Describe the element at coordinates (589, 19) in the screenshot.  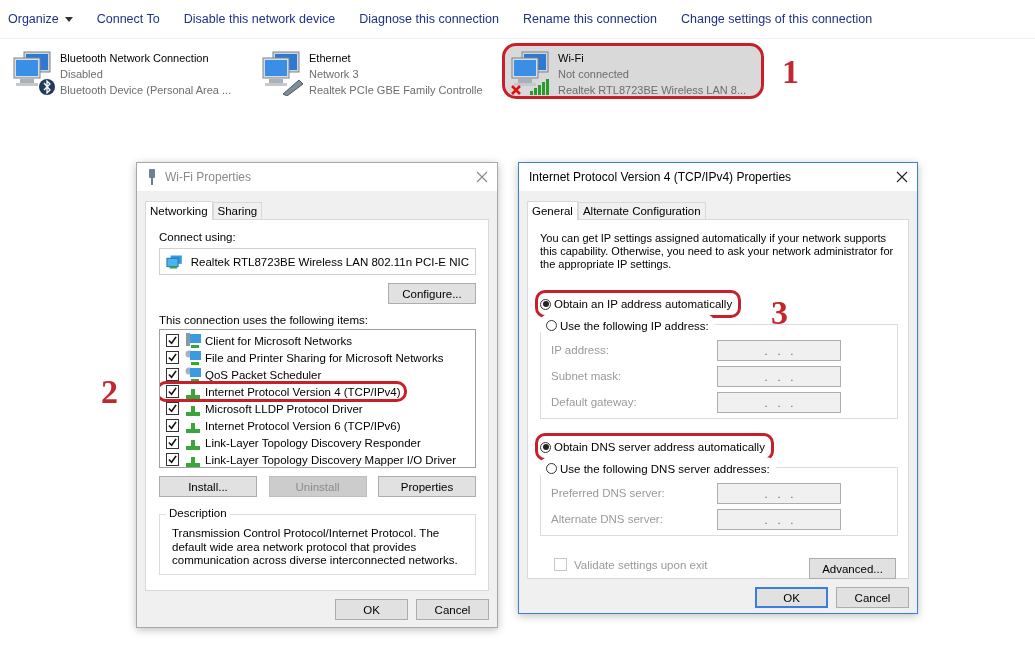
I see `toolbar-button: Rename this connection` at that location.